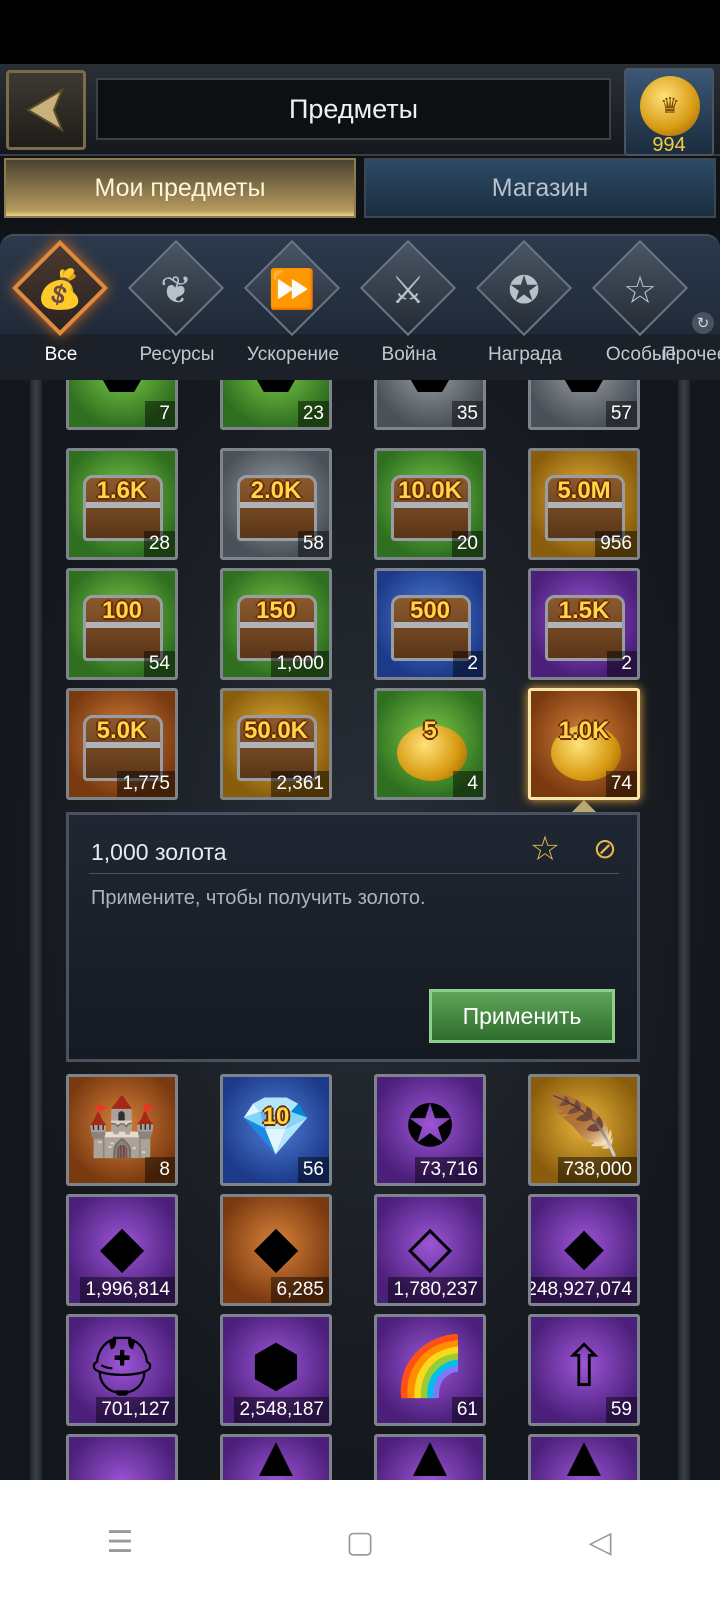 Image resolution: width=720 pixels, height=1604 pixels. Describe the element at coordinates (430, 1250) in the screenshot. I see `item-slot: ◇ 1,780,237` at that location.